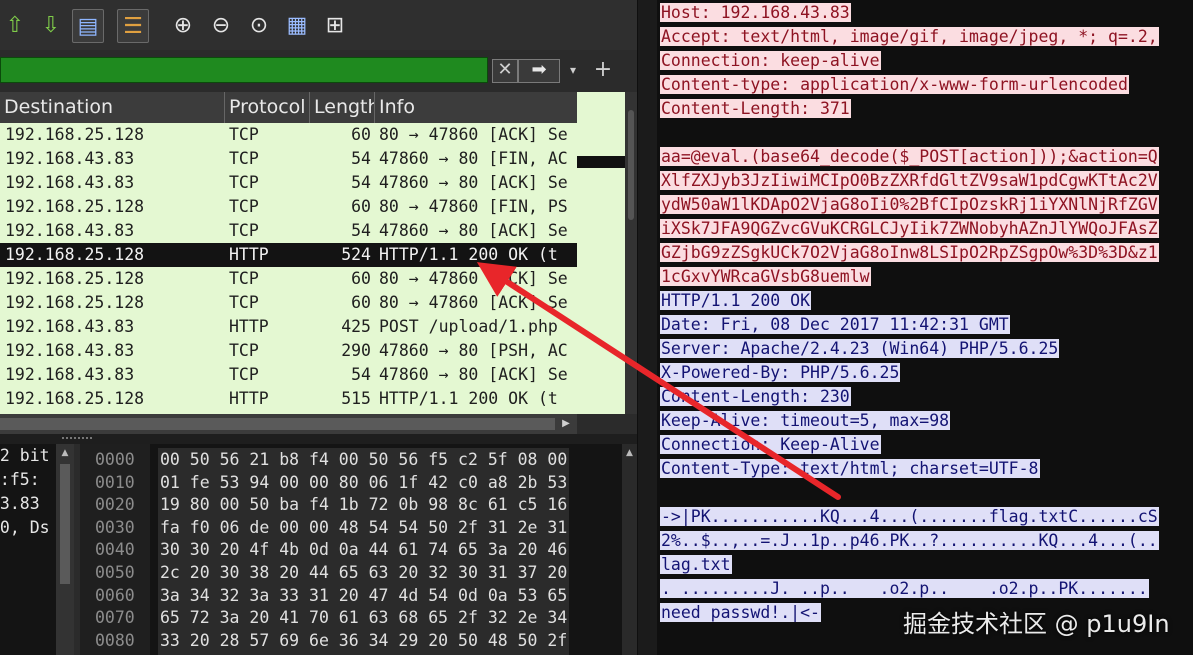 The height and width of the screenshot is (655, 1193). What do you see at coordinates (183, 25) in the screenshot?
I see `zoom-in-icon: ⊕` at bounding box center [183, 25].